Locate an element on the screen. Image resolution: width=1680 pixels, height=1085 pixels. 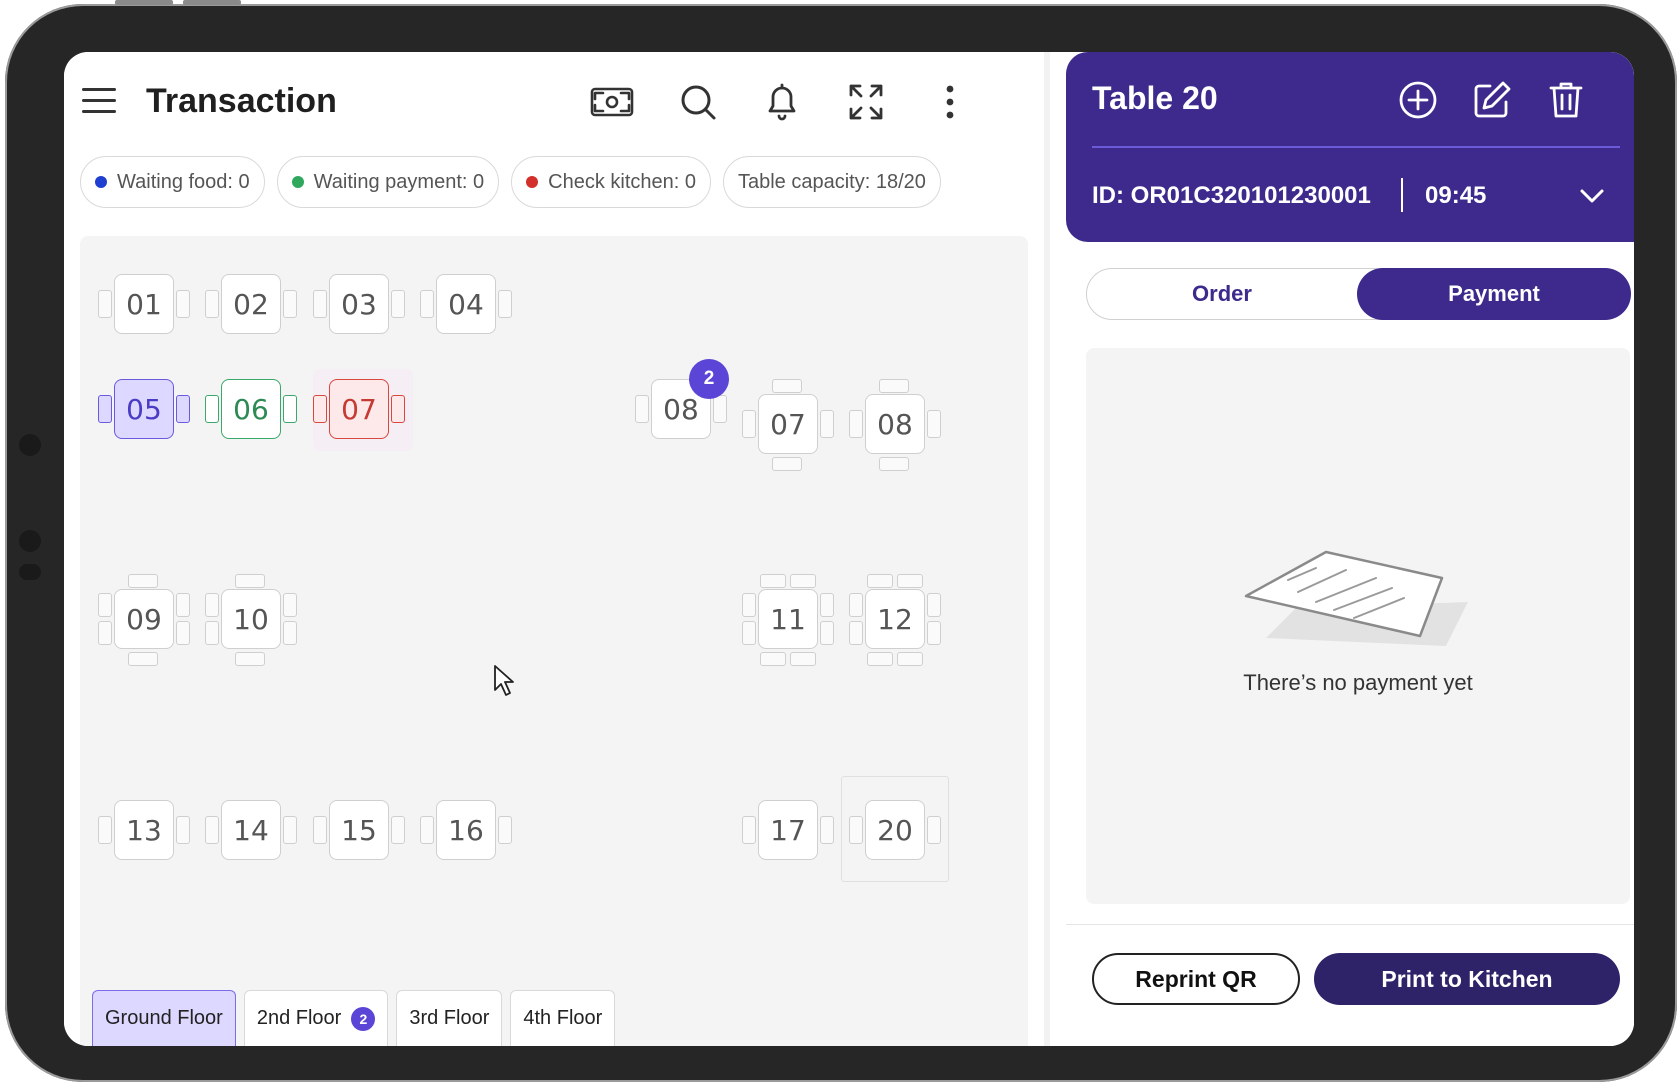
table-16: 16 is located at coordinates (466, 831).